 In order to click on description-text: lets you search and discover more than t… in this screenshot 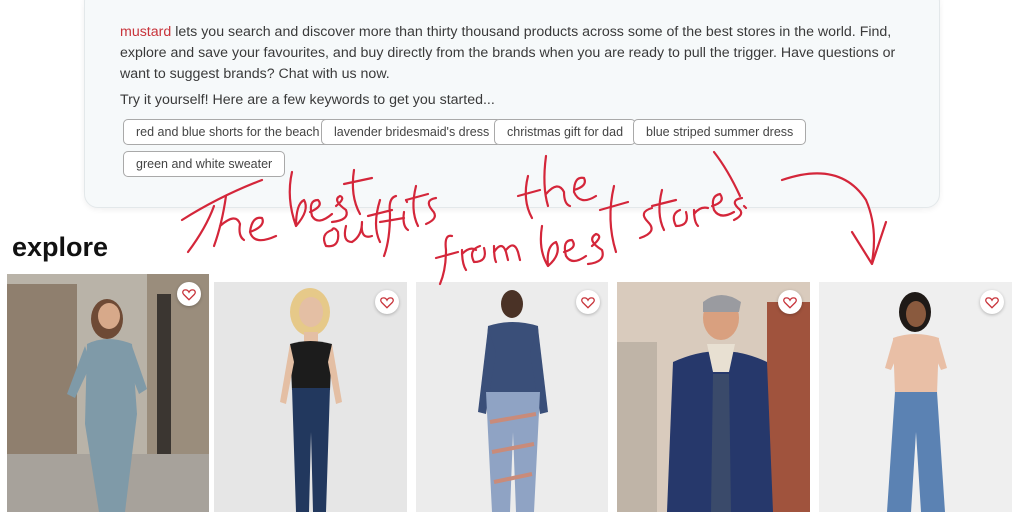, I will do `click(508, 53)`.